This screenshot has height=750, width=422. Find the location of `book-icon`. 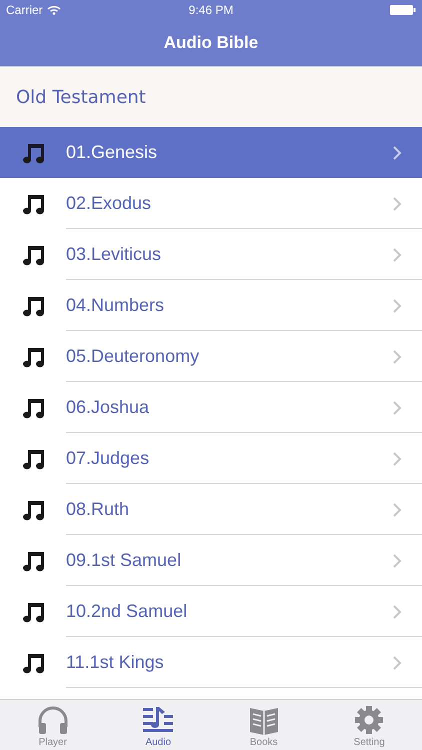

book-icon is located at coordinates (264, 720).